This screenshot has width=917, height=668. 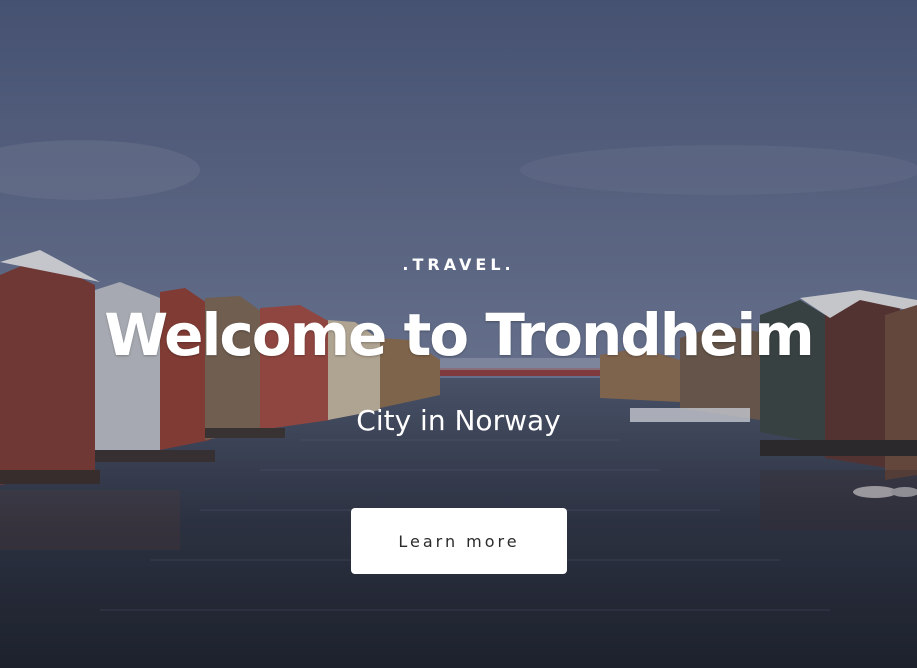 I want to click on eyebrow-label: .TRAVEL., so click(x=458, y=264).